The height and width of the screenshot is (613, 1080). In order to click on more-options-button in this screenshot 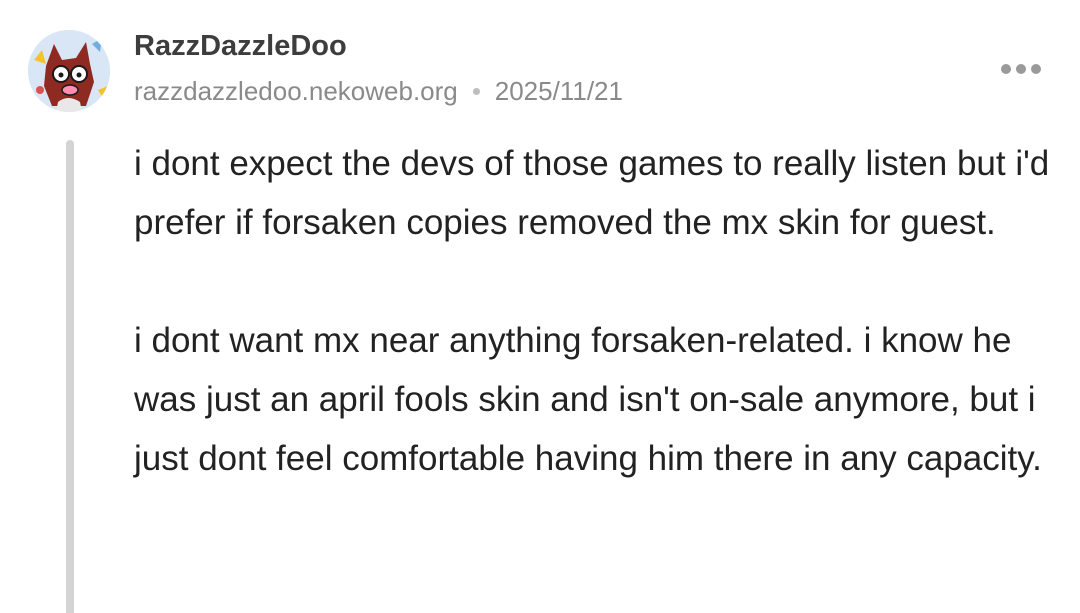, I will do `click(1021, 69)`.